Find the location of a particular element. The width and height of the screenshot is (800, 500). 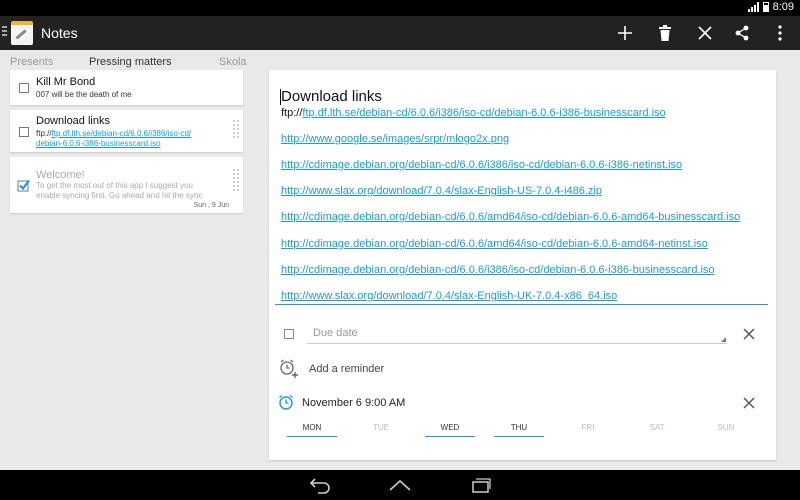

home-icon is located at coordinates (400, 485).